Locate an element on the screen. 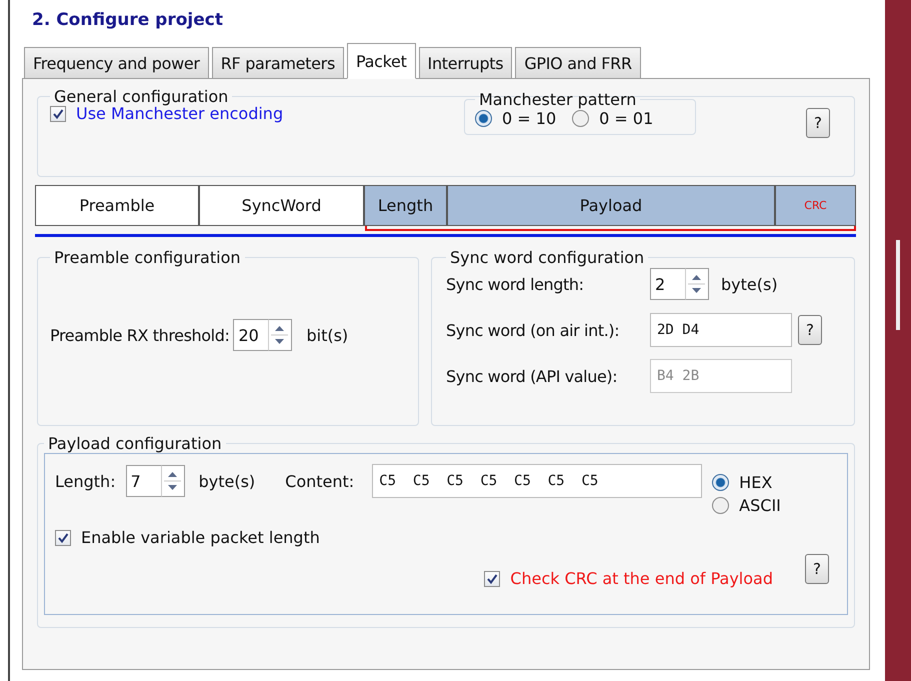 Image resolution: width=911 pixels, height=681 pixels. grip-handle is located at coordinates (898, 285).